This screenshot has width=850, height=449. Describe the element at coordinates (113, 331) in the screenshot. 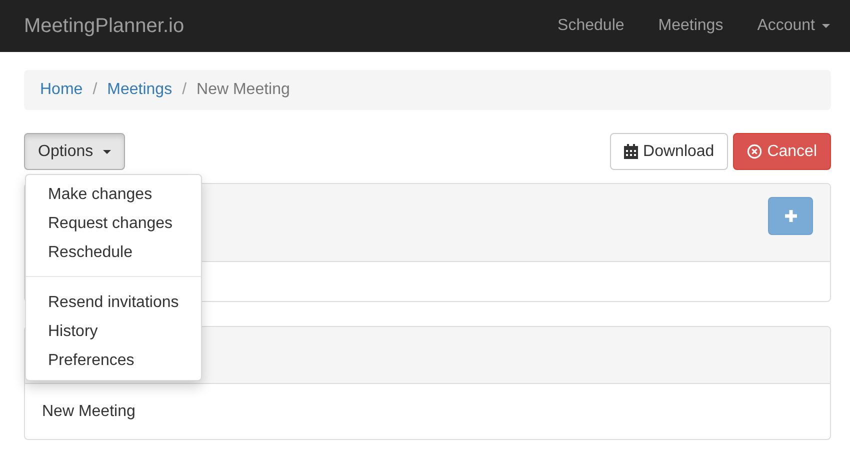

I see `menu-item: History` at that location.